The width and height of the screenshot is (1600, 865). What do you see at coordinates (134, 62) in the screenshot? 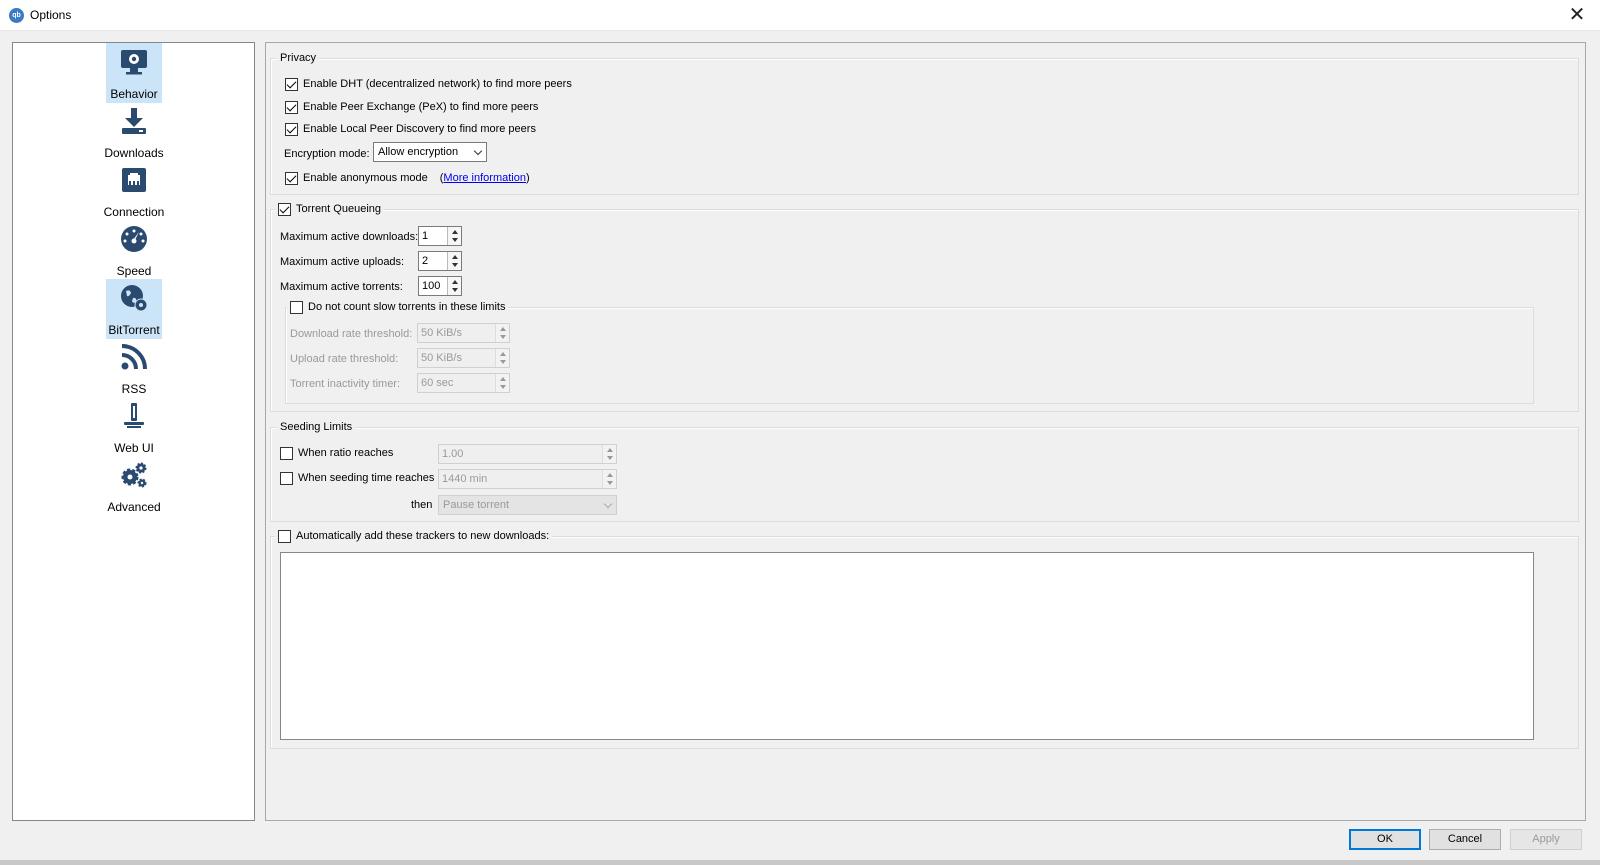
I see `monitor-gear-icon` at bounding box center [134, 62].